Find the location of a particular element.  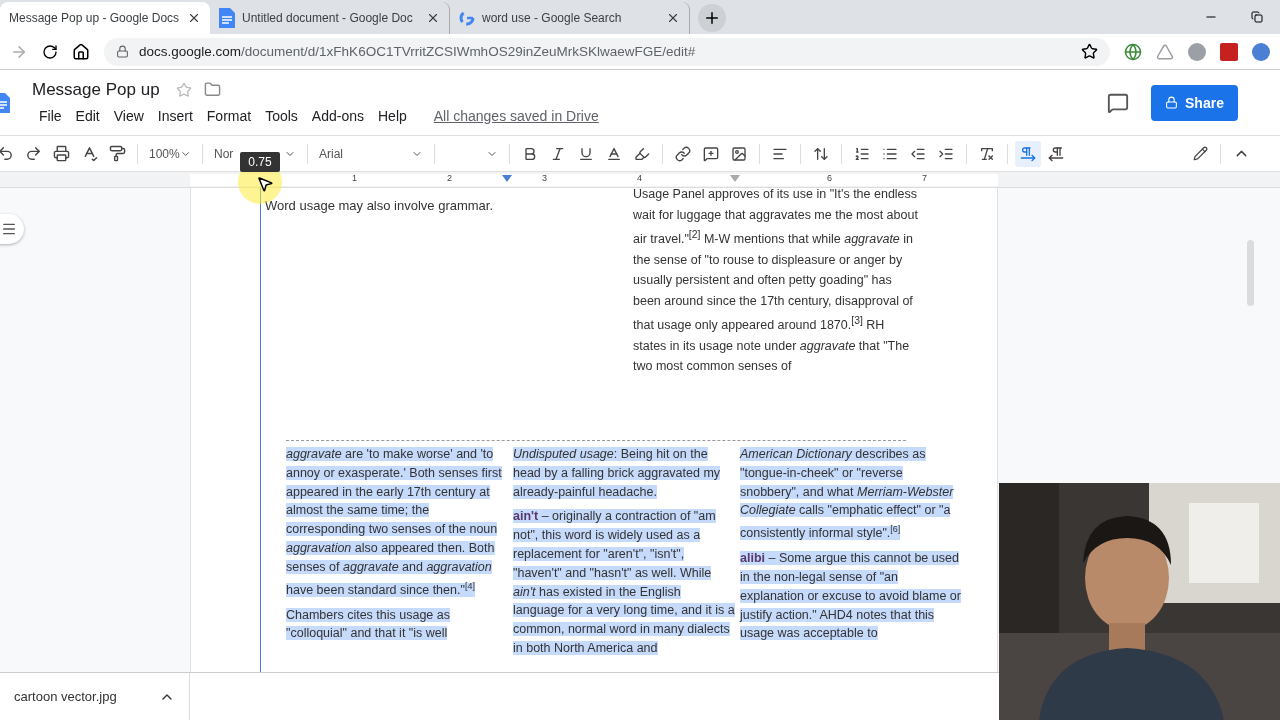

ruler-number: 2 is located at coordinates (449, 178).